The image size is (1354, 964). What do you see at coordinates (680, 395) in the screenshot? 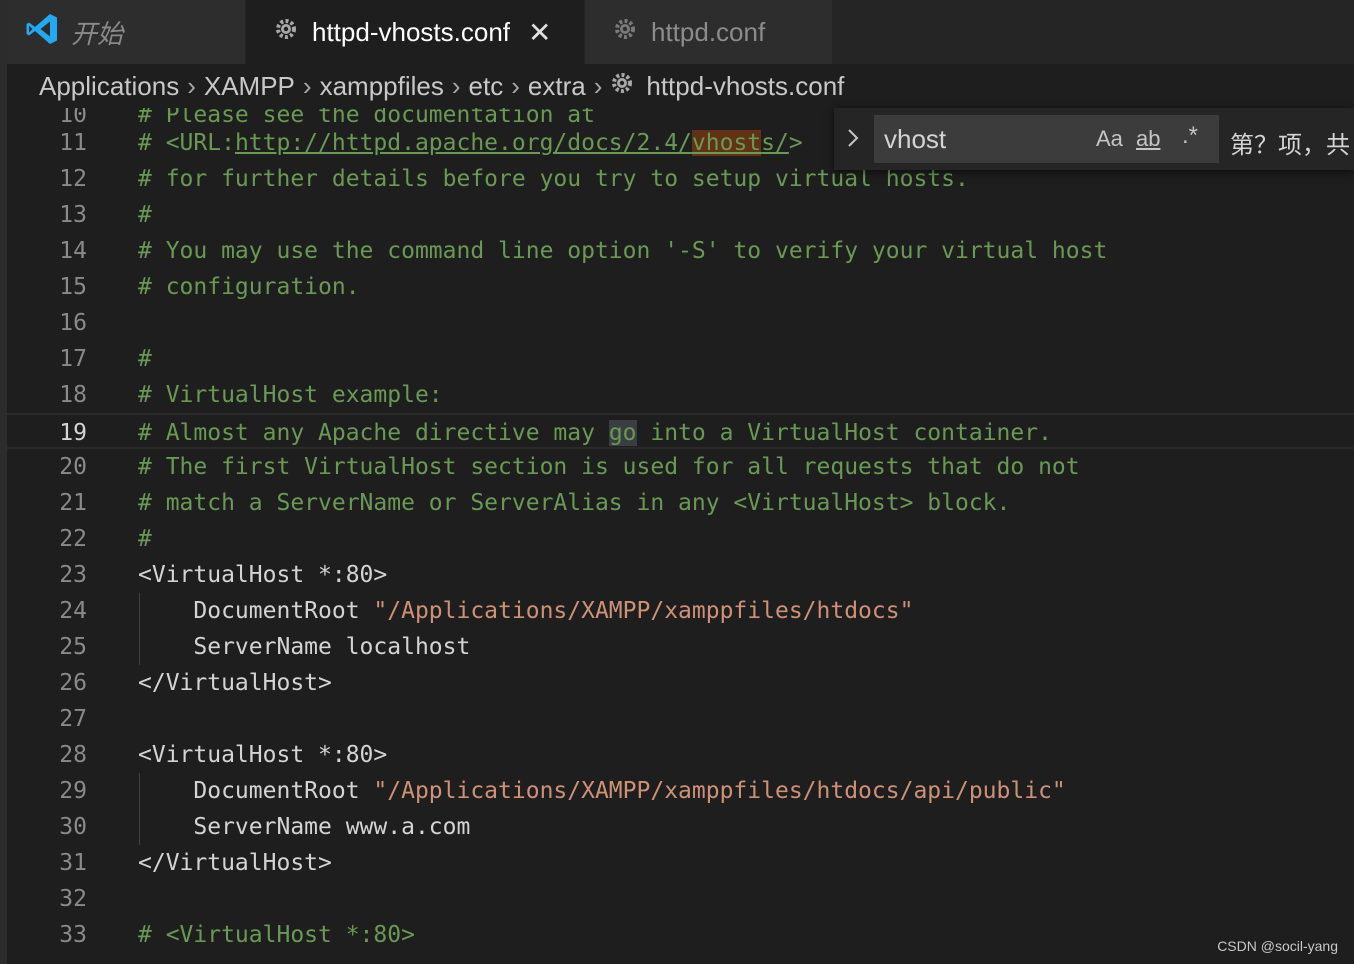
I see `code-line: 18 # VirtualHost example:` at bounding box center [680, 395].